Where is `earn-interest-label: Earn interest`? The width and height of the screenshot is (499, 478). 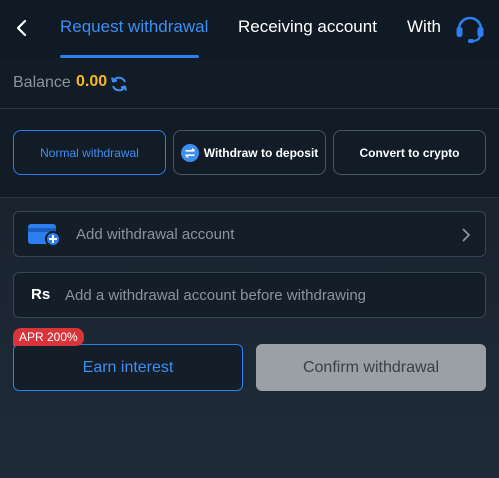 earn-interest-label: Earn interest is located at coordinates (128, 367).